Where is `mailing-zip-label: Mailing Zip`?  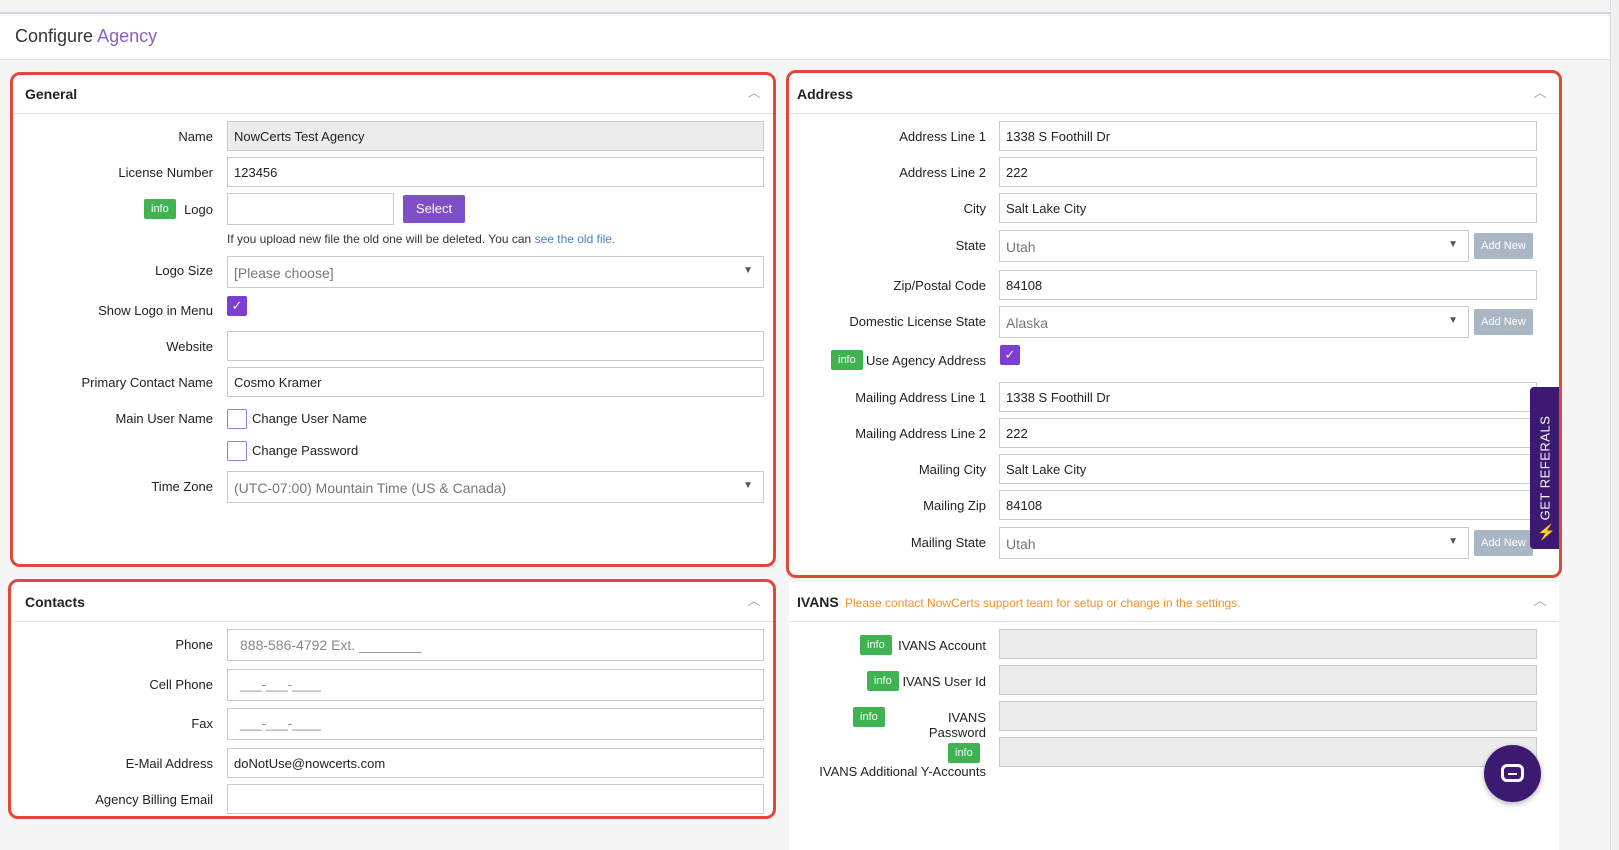
mailing-zip-label: Mailing Zip is located at coordinates (954, 505).